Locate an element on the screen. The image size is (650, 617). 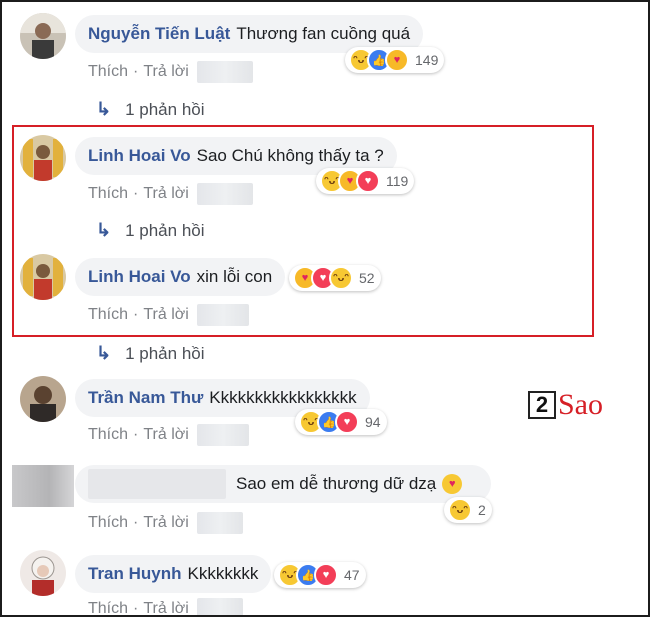
comment-author: Nguyễn Tiến Luật is located at coordinates (159, 34).